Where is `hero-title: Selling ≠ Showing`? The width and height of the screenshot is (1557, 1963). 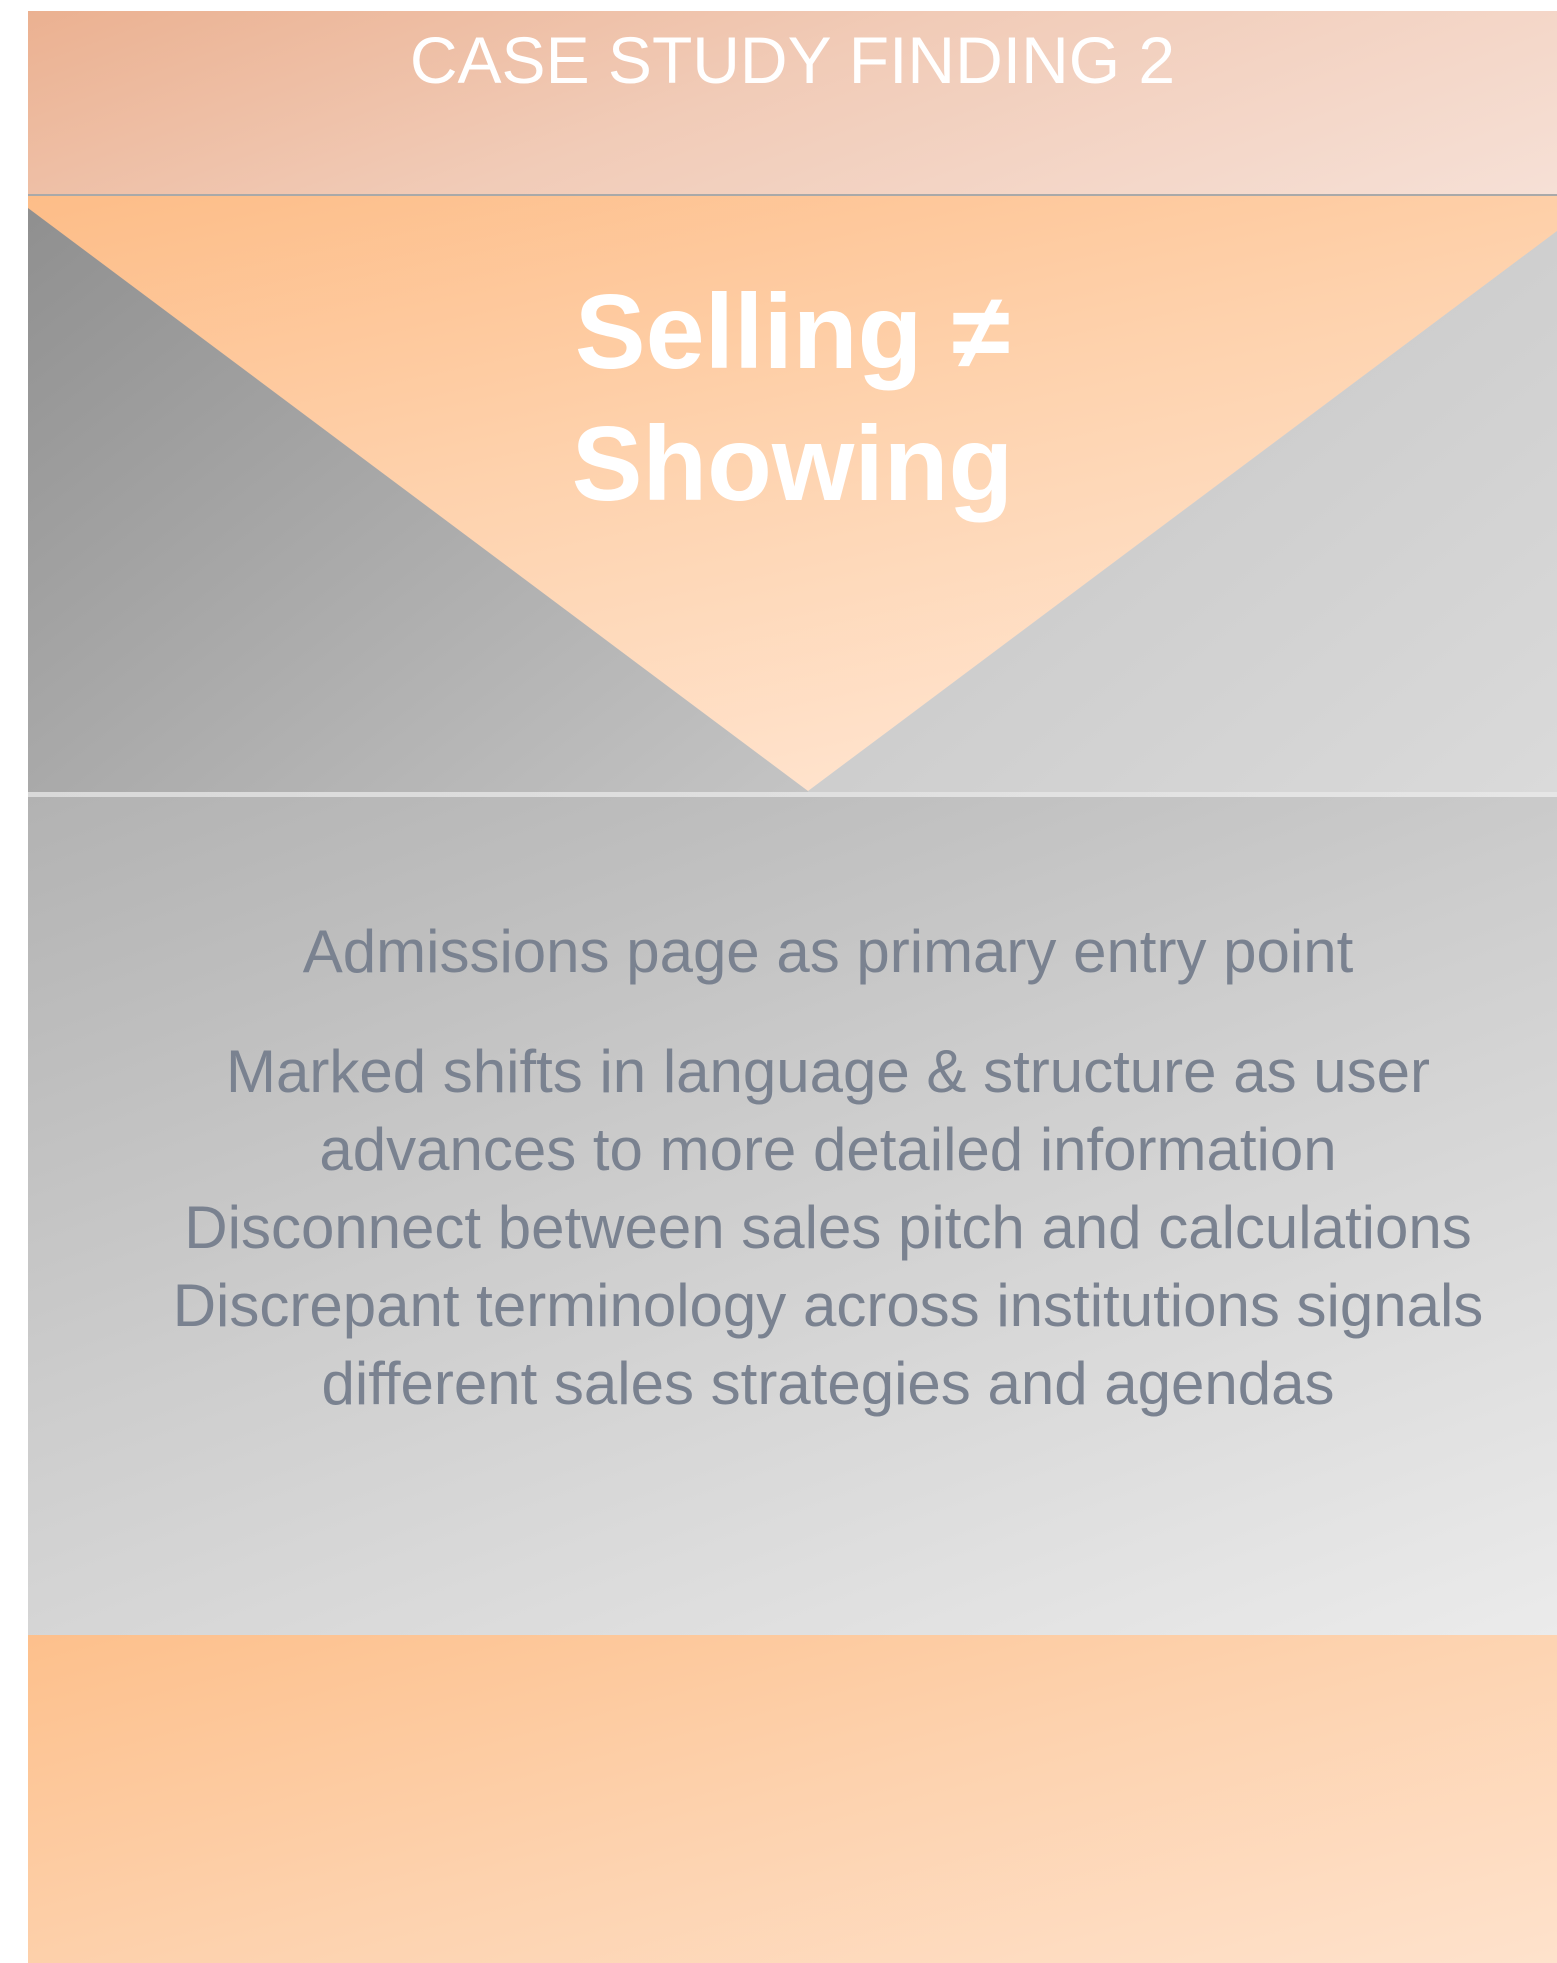
hero-title: Selling ≠ Showing is located at coordinates (792, 398).